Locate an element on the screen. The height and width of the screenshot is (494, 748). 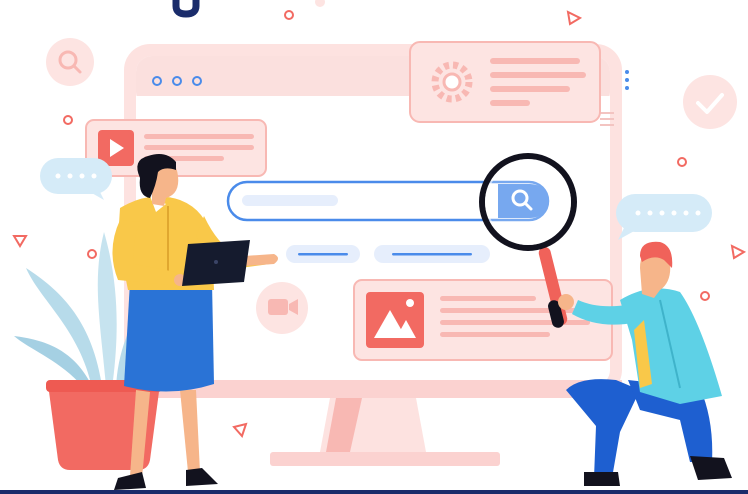
chat-bubble-left is located at coordinates (76, 179).